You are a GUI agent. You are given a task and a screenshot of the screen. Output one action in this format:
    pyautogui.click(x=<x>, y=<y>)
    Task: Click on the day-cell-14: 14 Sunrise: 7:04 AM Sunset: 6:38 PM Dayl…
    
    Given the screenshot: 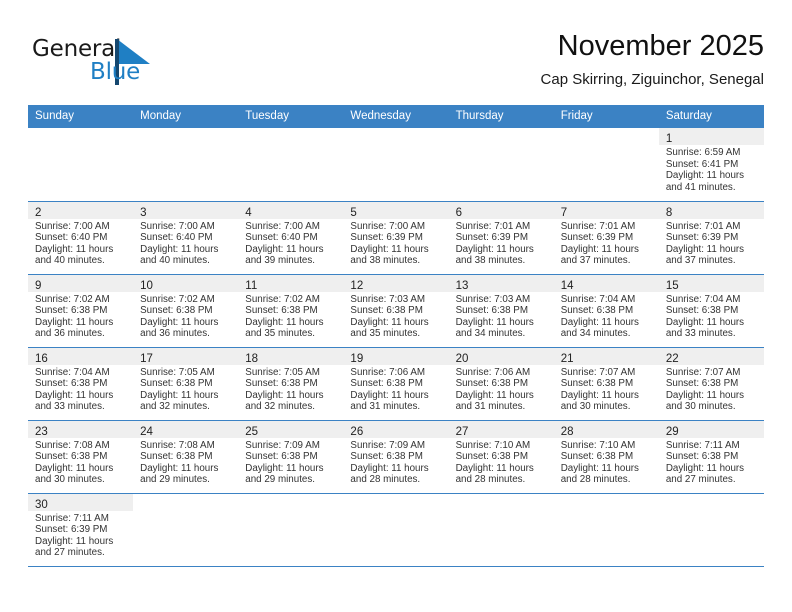 What is the action you would take?
    pyautogui.click(x=606, y=310)
    